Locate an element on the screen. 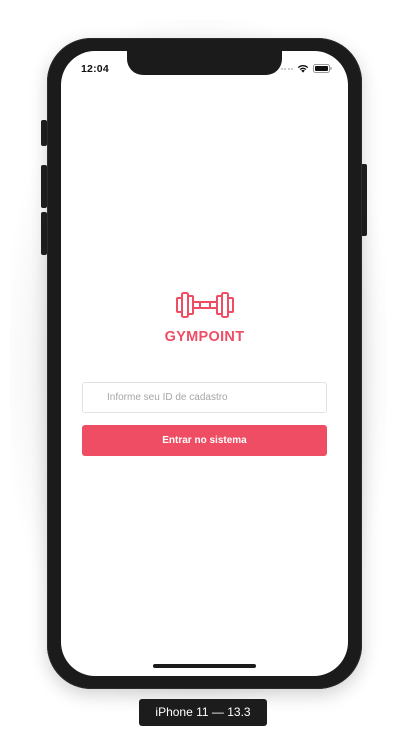 This screenshot has width=404, height=755. battery-icon is located at coordinates (322, 68).